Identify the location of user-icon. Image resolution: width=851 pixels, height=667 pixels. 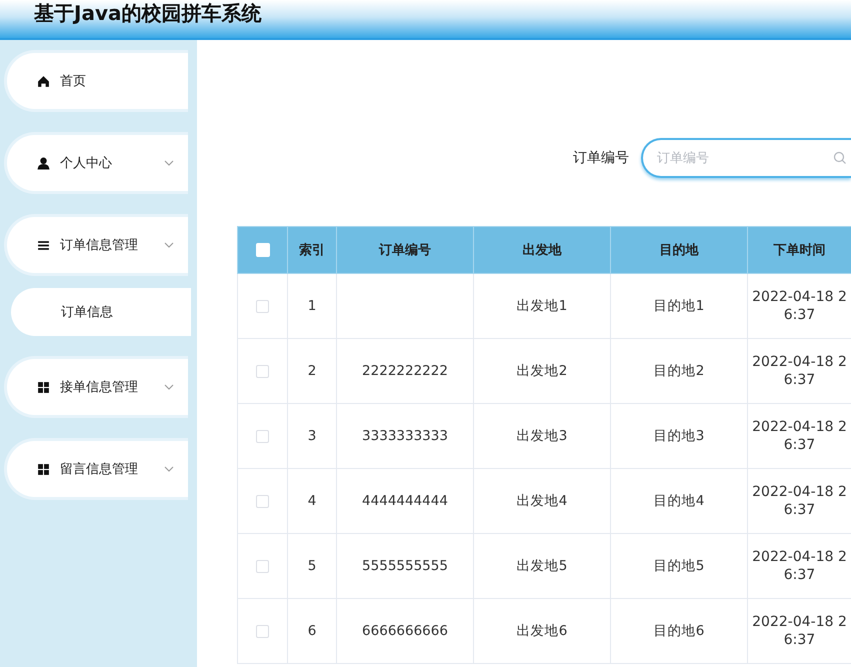
(43, 163).